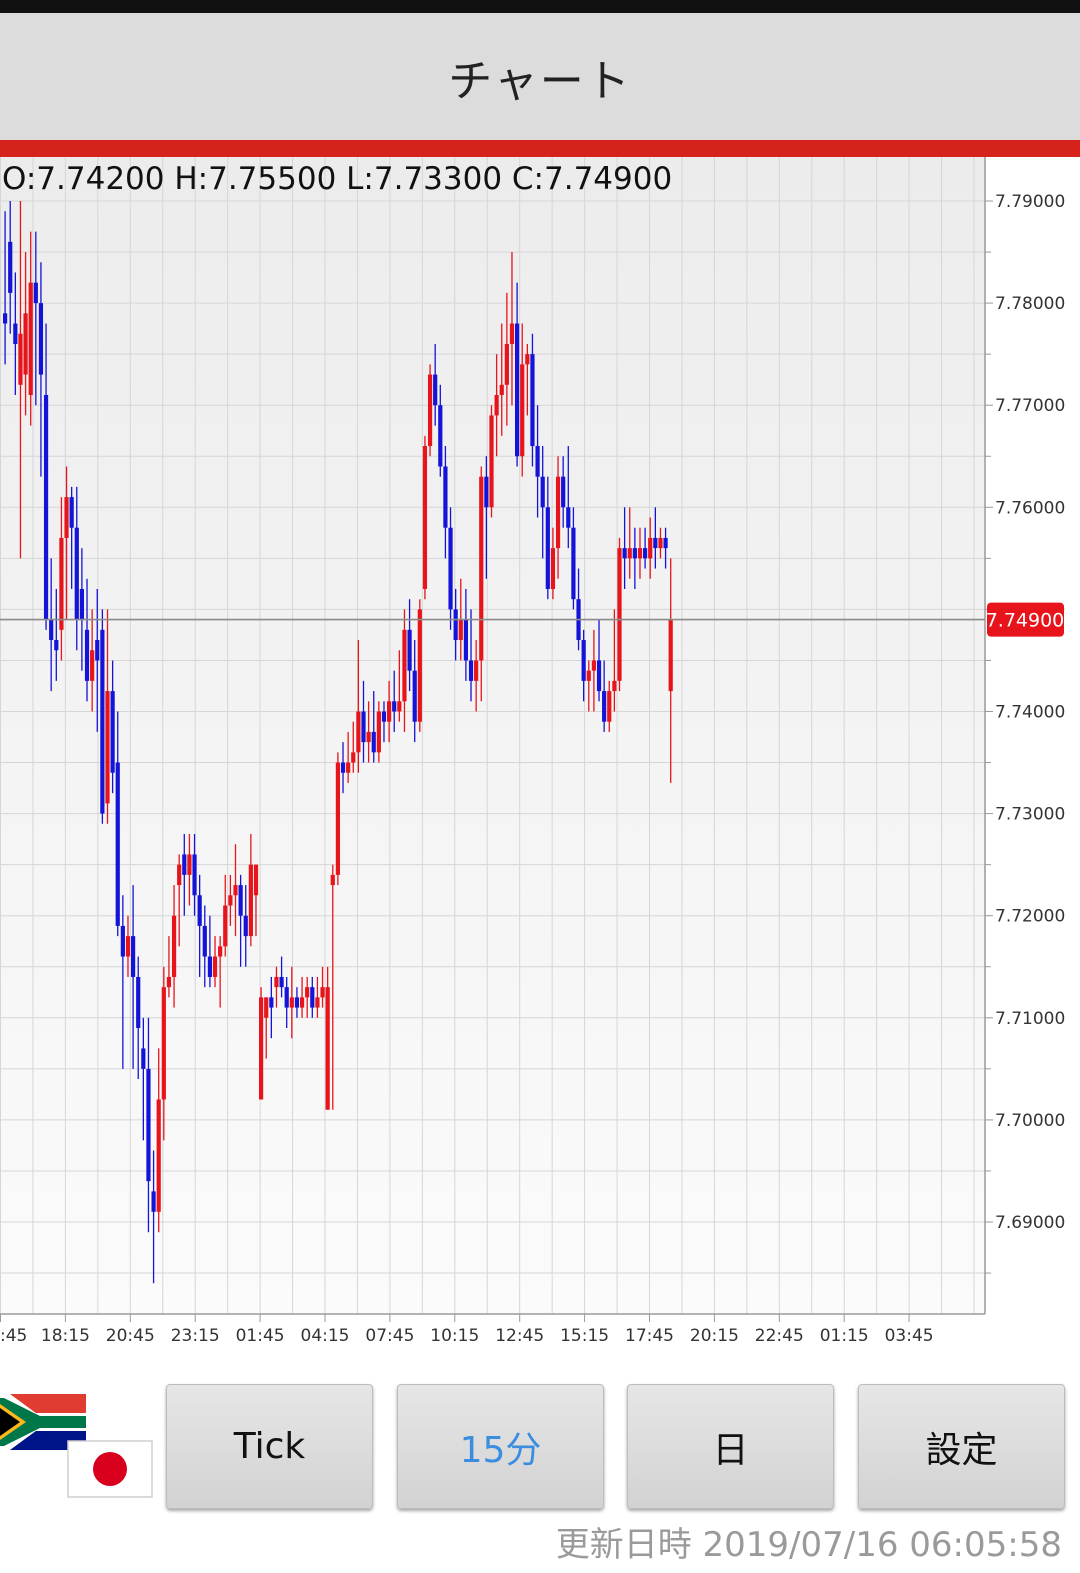 The width and height of the screenshot is (1080, 1573). What do you see at coordinates (844, 1336) in the screenshot?
I see `x-tick-label: 01:15` at bounding box center [844, 1336].